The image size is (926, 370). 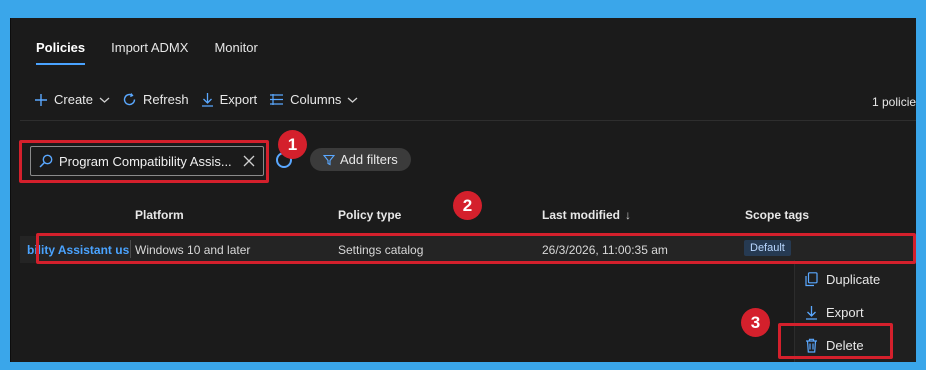 I want to click on column-header-last-modified: Last modified ↓, so click(x=586, y=215).